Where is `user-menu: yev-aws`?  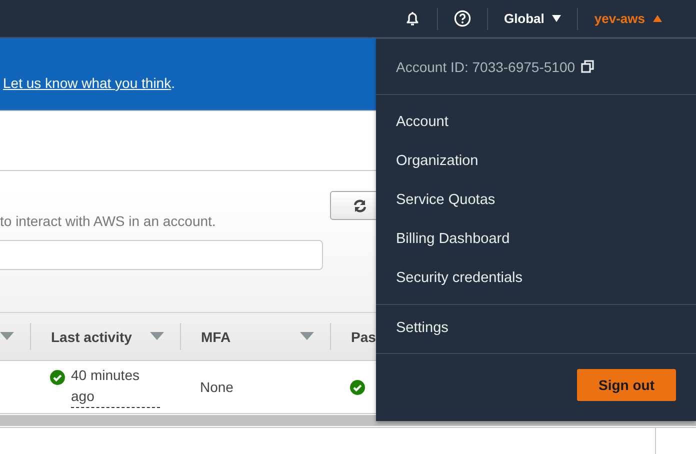 user-menu: yev-aws is located at coordinates (628, 18).